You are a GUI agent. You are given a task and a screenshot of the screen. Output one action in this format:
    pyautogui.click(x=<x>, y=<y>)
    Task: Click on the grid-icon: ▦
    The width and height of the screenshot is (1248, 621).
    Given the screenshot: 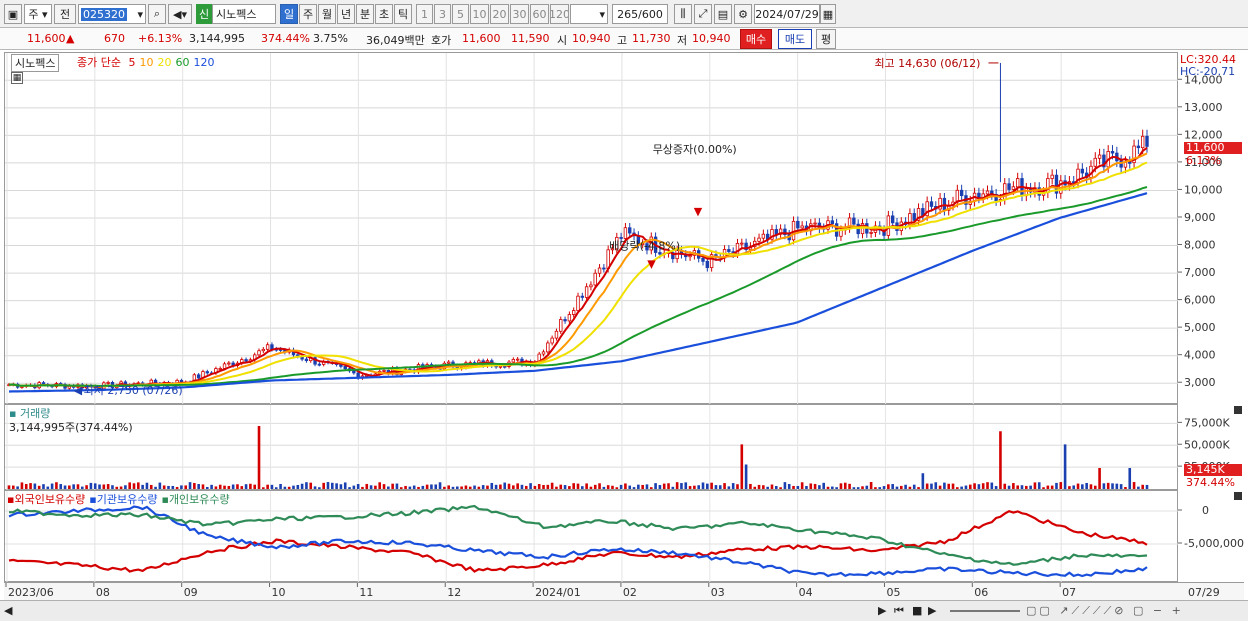 What is the action you would take?
    pyautogui.click(x=17, y=78)
    